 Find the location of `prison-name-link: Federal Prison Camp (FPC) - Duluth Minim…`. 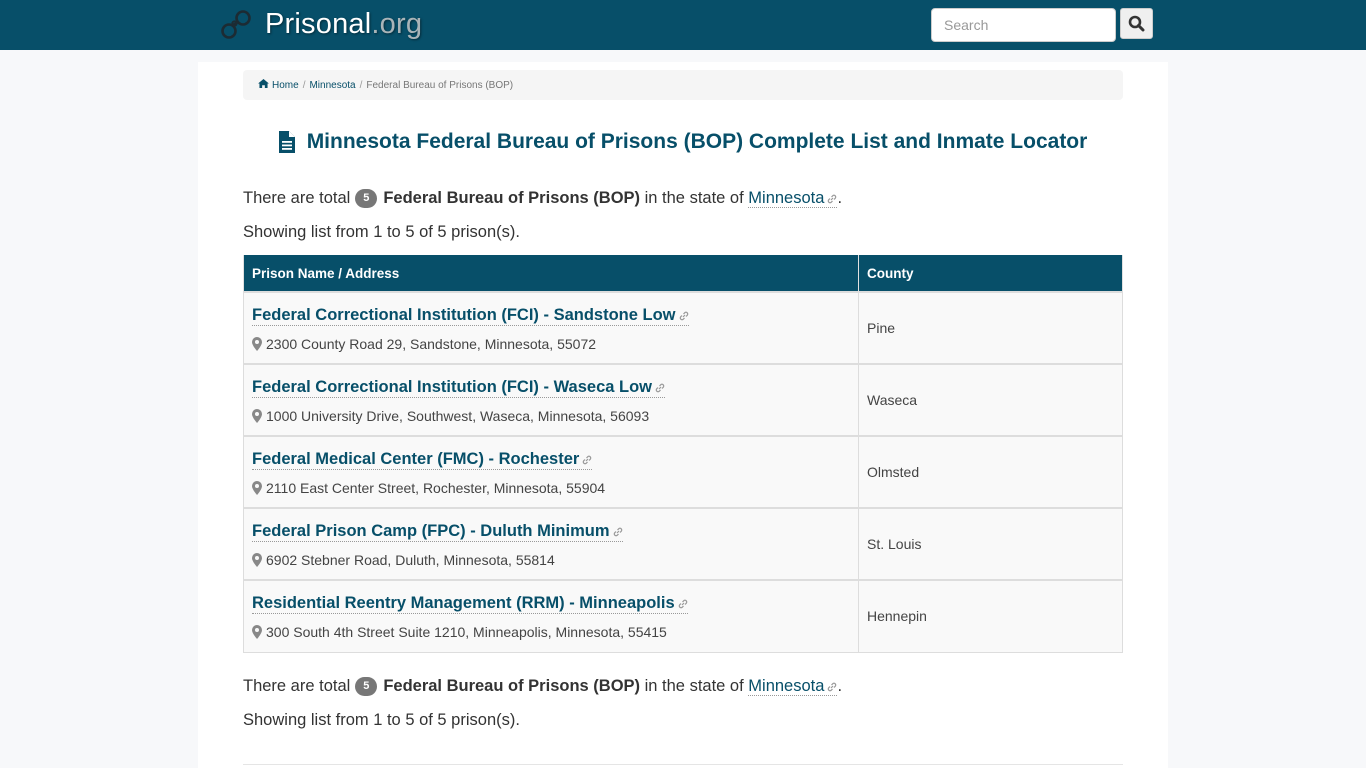

prison-name-link: Federal Prison Camp (FPC) - Duluth Minim… is located at coordinates (437, 531).